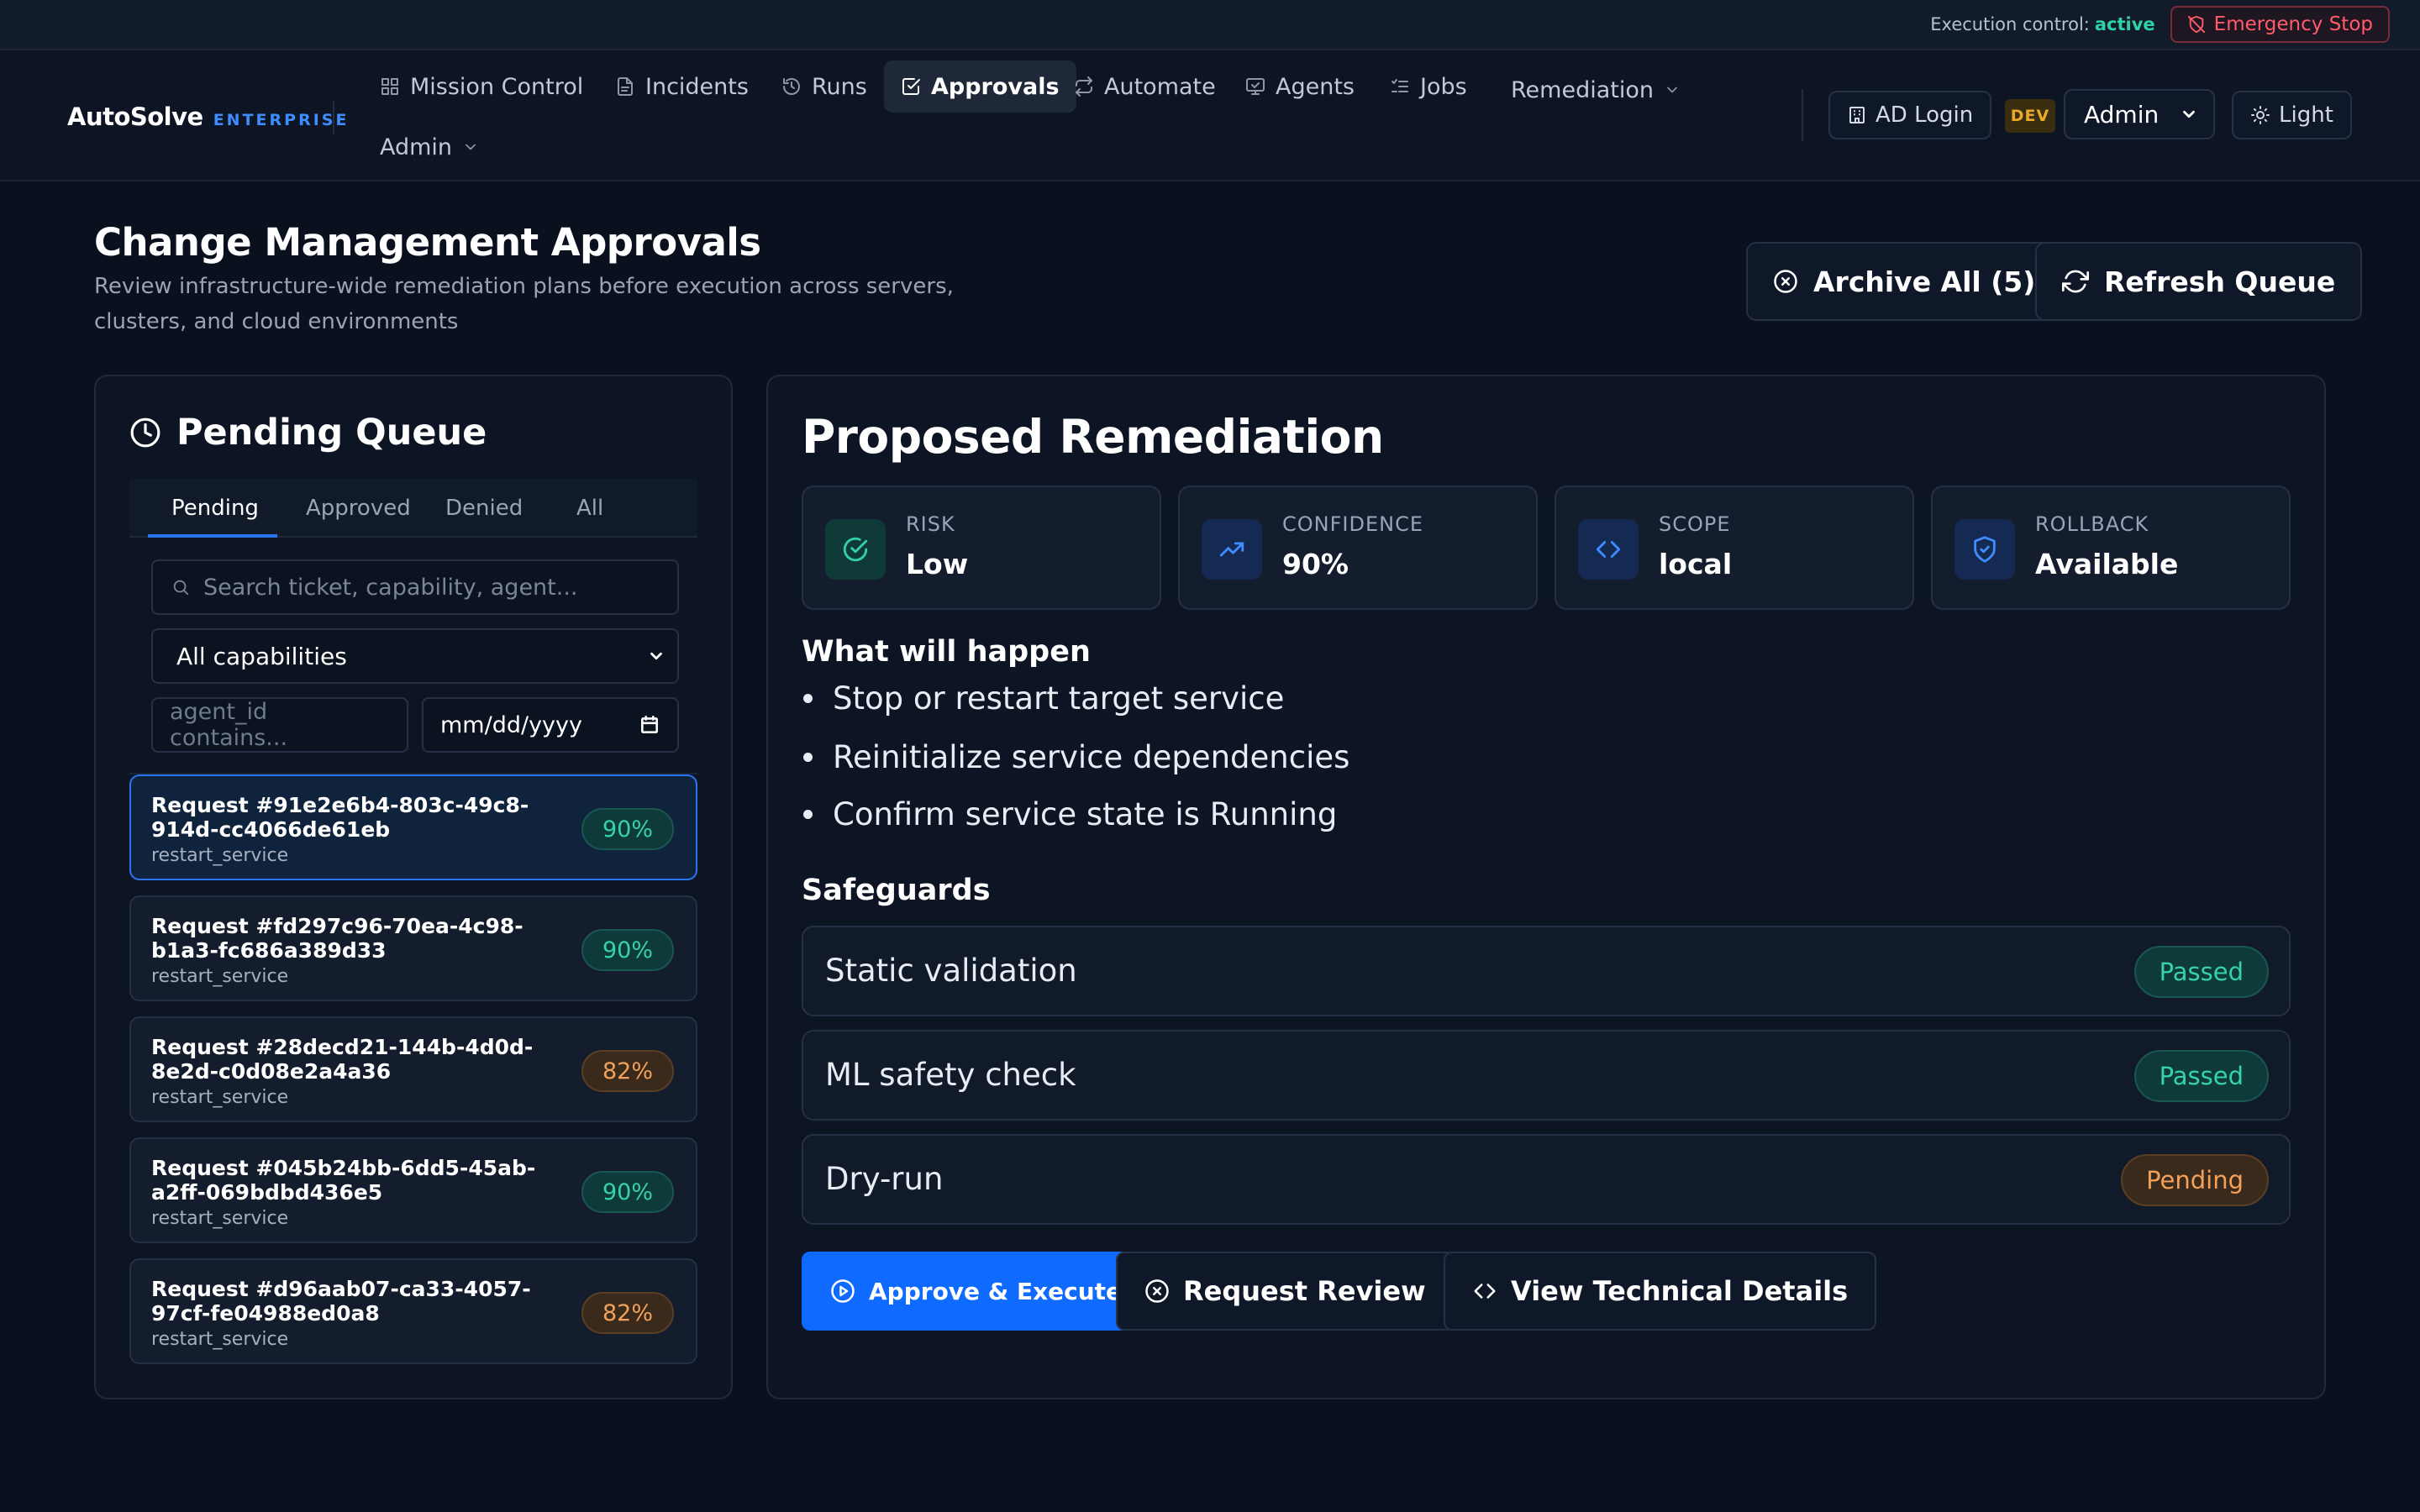  What do you see at coordinates (2140, 114) in the screenshot?
I see `role-select: Admin` at bounding box center [2140, 114].